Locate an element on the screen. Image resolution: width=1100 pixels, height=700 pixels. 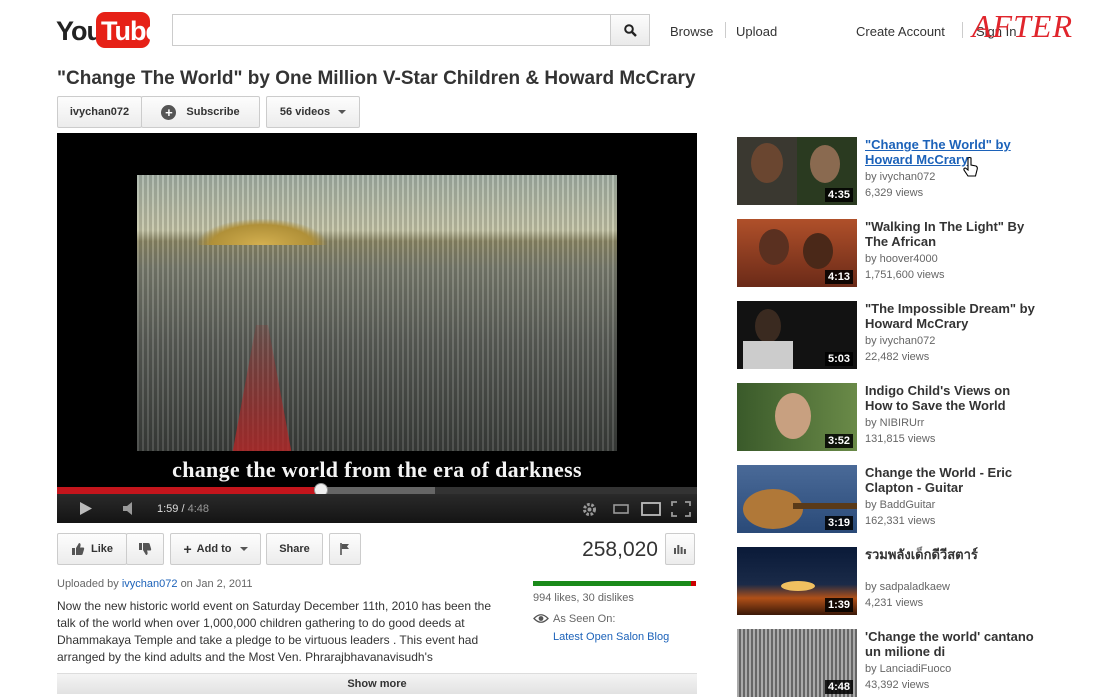
related-title: รวมพลังเด็กดีวีสตาร์ is located at coordinates (950, 554).